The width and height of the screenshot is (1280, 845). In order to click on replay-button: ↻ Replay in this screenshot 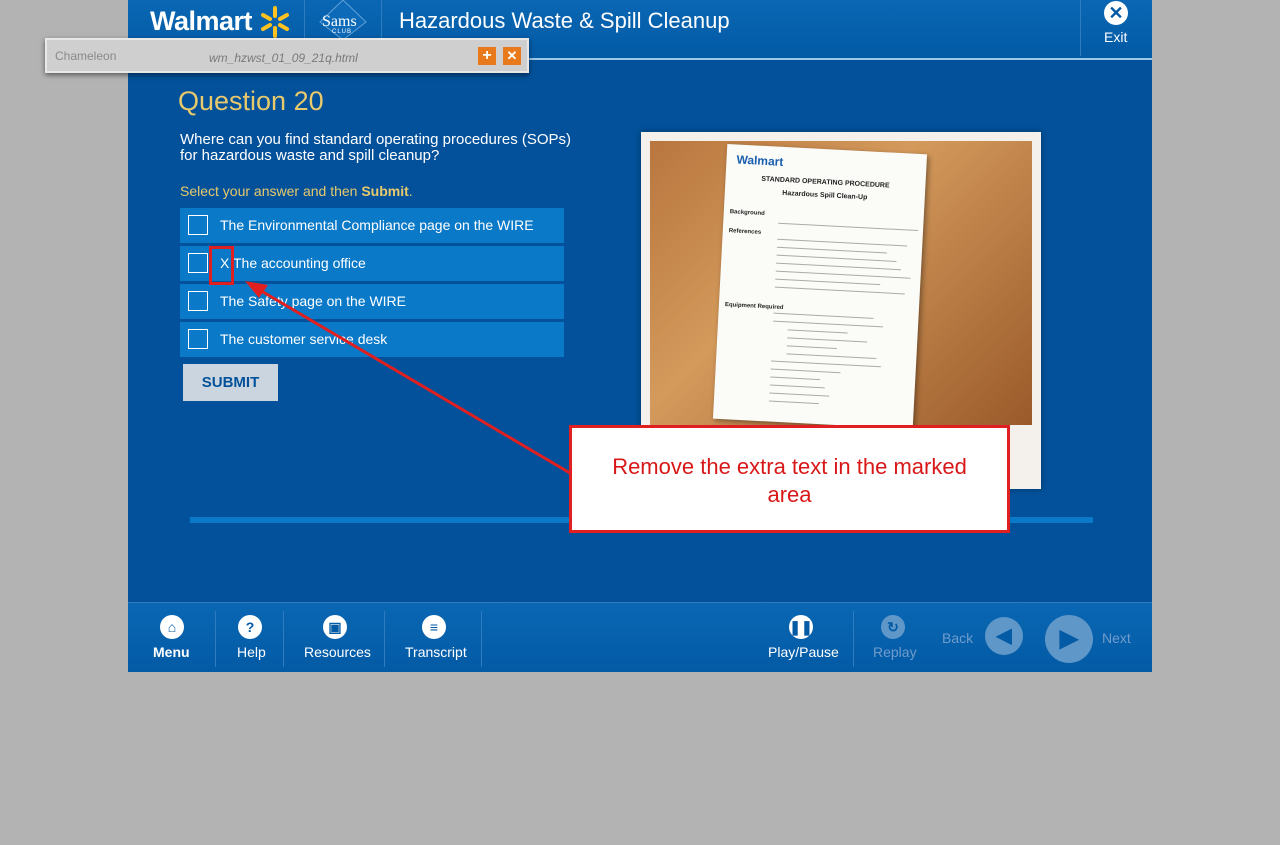, I will do `click(897, 637)`.